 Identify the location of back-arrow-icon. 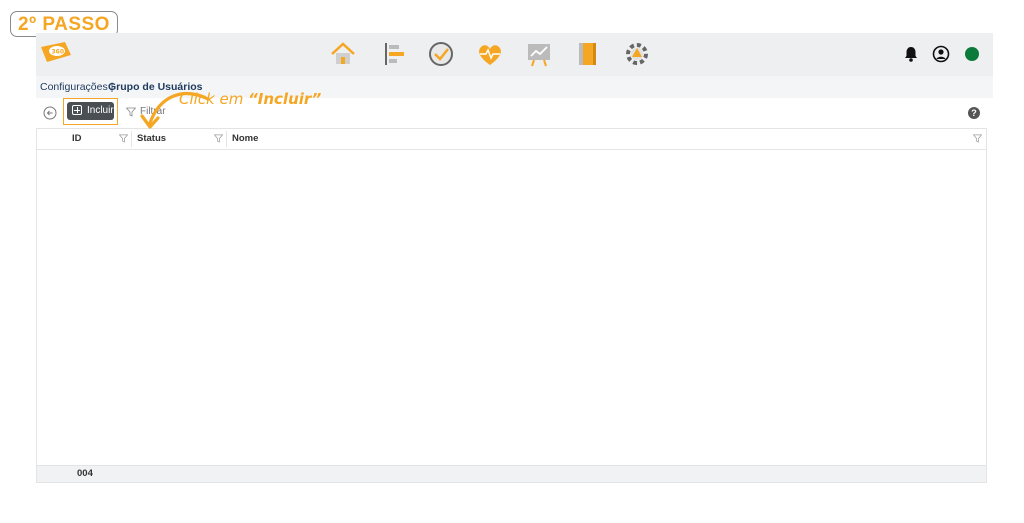
(50, 113).